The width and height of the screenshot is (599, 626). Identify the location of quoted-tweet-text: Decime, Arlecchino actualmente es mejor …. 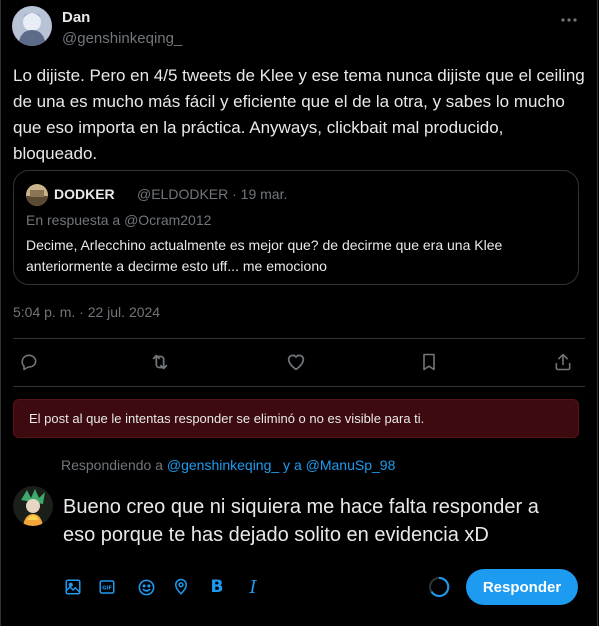
(264, 255).